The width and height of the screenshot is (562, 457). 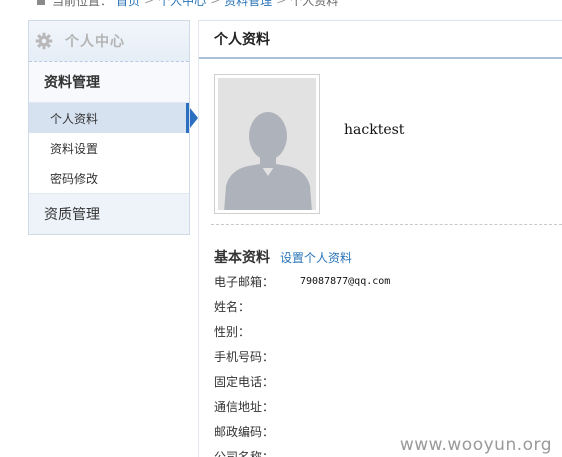 What do you see at coordinates (232, 332) in the screenshot?
I see `field-label: 性别：` at bounding box center [232, 332].